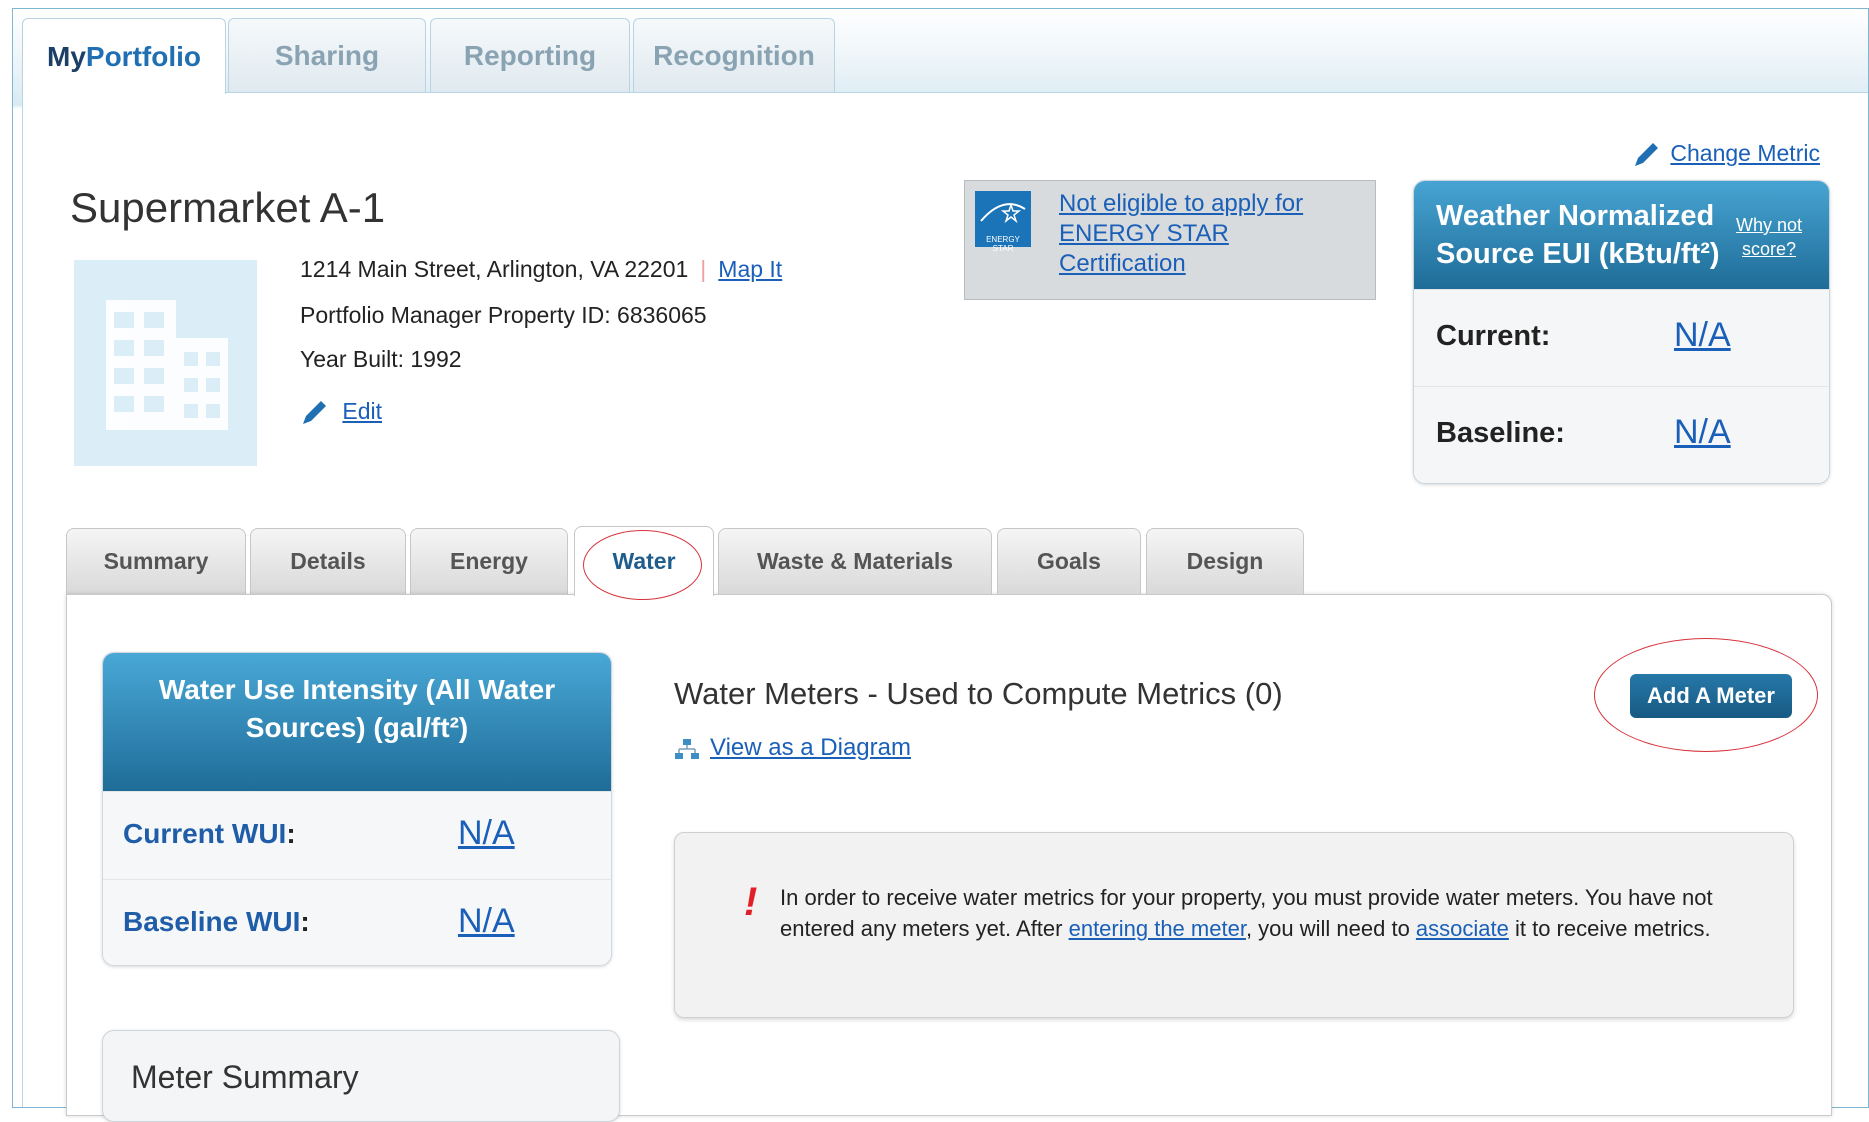  What do you see at coordinates (751, 902) in the screenshot?
I see `exclamation-icon: !` at bounding box center [751, 902].